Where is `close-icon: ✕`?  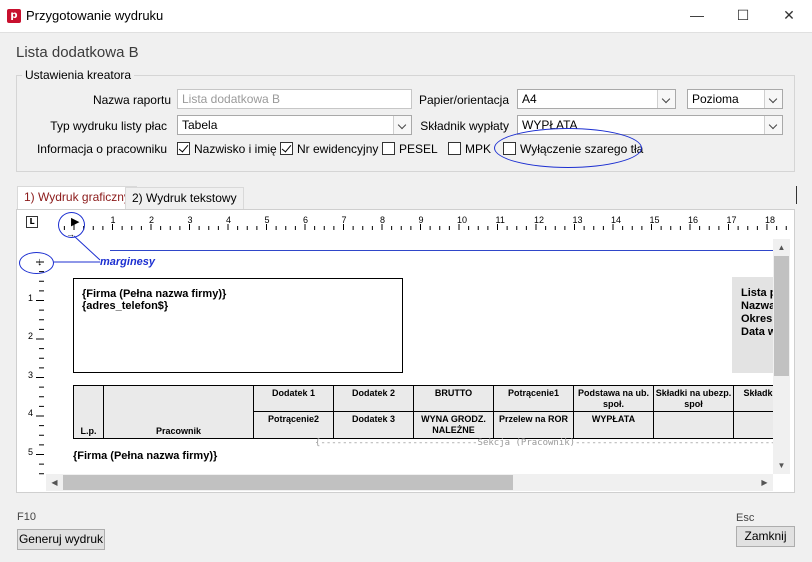
close-icon: ✕ is located at coordinates (789, 15).